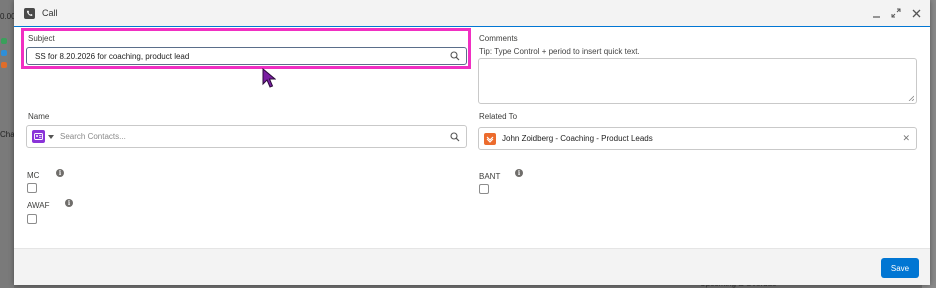  Describe the element at coordinates (51, 136) in the screenshot. I see `chevron-down-icon` at that location.